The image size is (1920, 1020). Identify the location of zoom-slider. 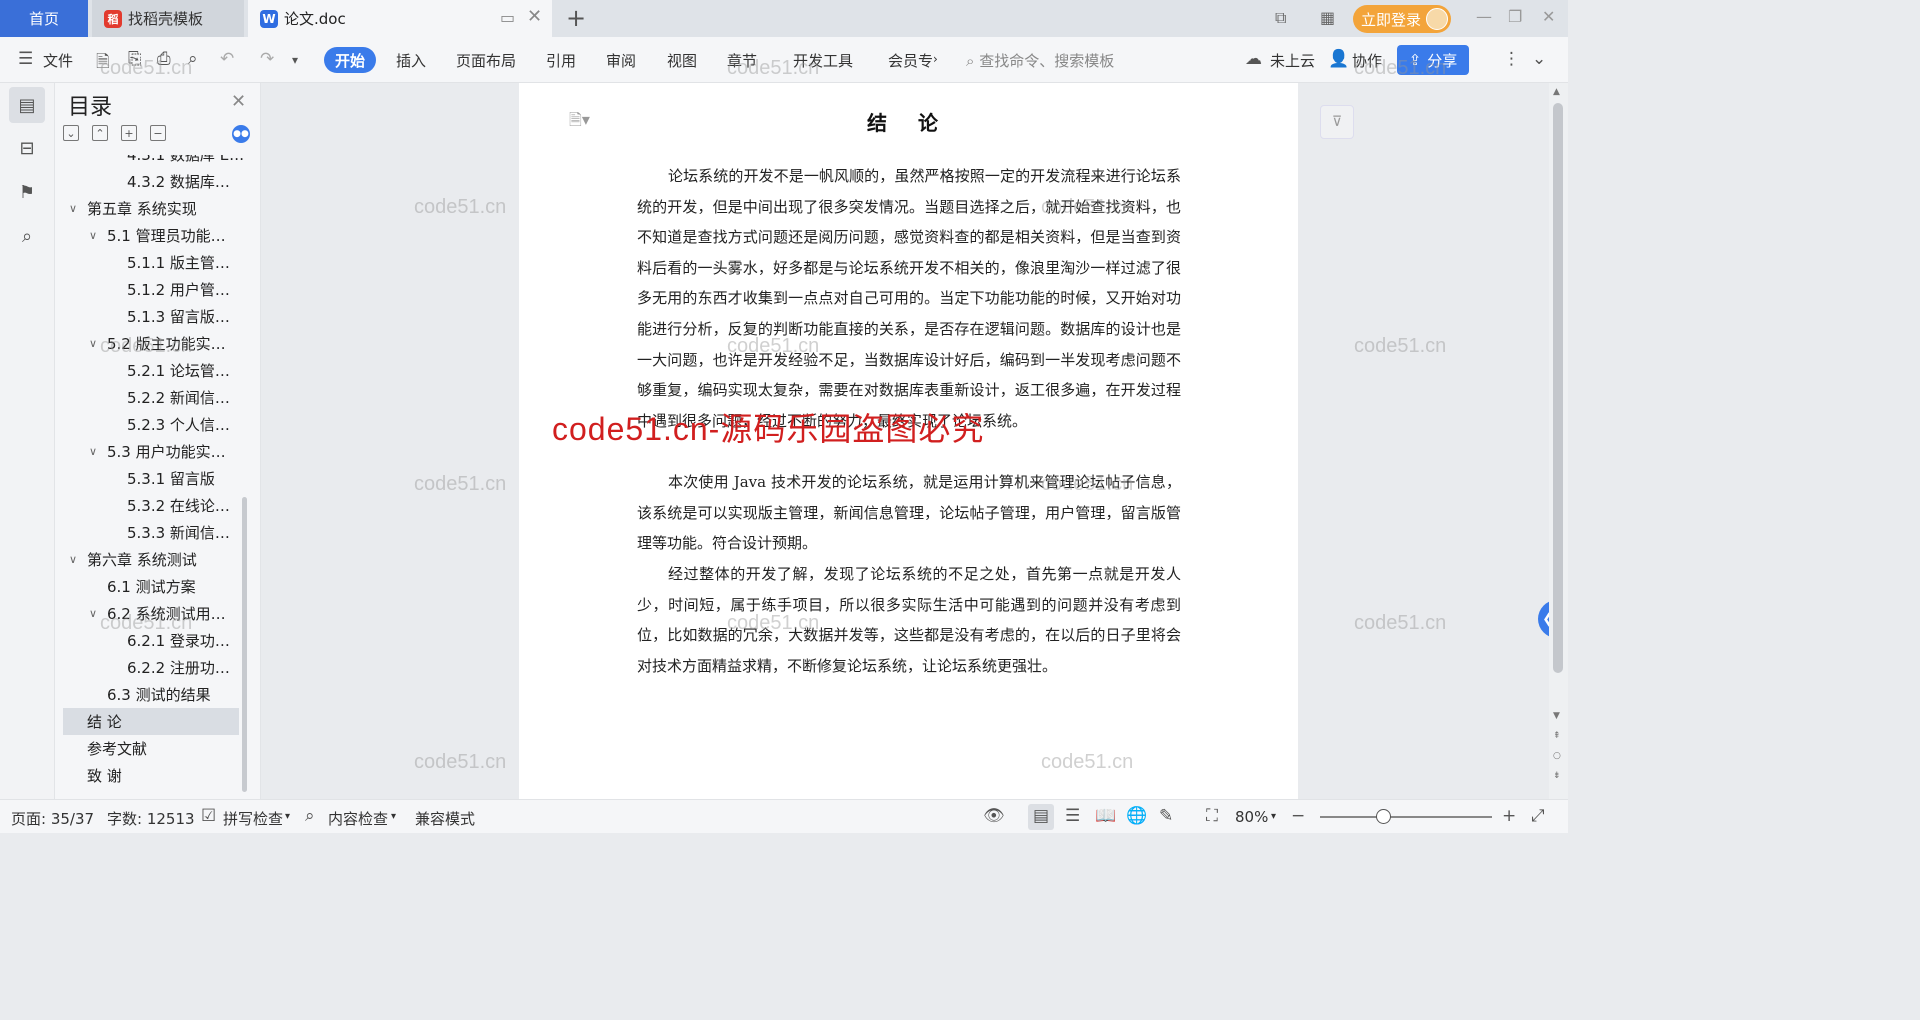
(1406, 817).